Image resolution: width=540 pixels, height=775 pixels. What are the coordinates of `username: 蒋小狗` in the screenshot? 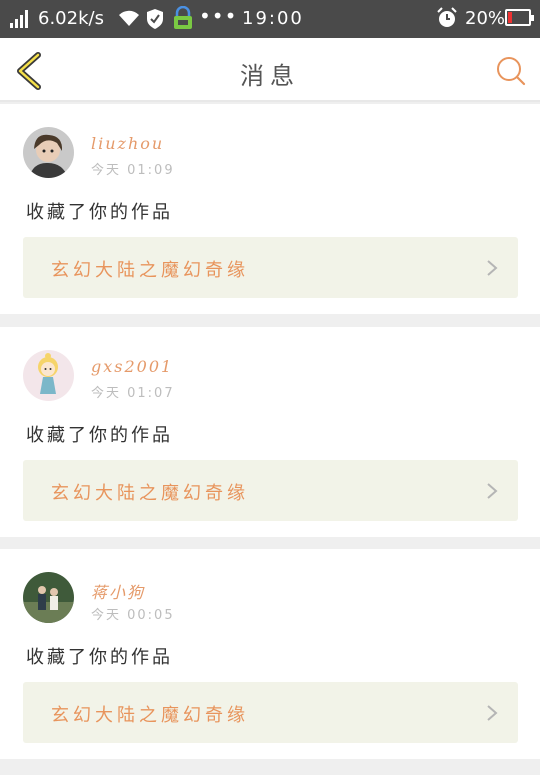 It's located at (118, 591).